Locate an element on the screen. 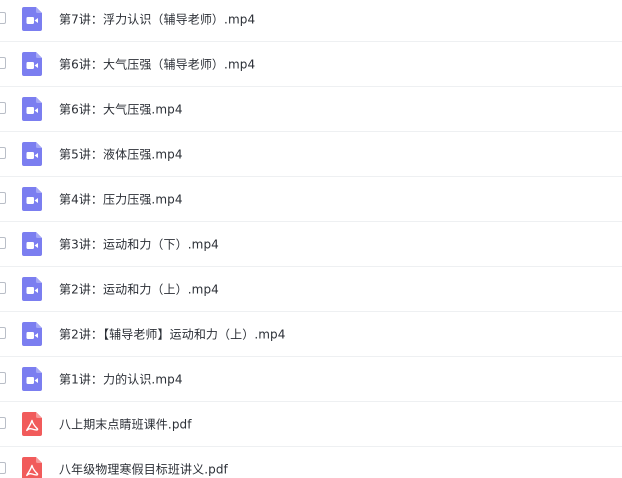  file-name: 第4讲：压力压强.mp4 is located at coordinates (121, 199).